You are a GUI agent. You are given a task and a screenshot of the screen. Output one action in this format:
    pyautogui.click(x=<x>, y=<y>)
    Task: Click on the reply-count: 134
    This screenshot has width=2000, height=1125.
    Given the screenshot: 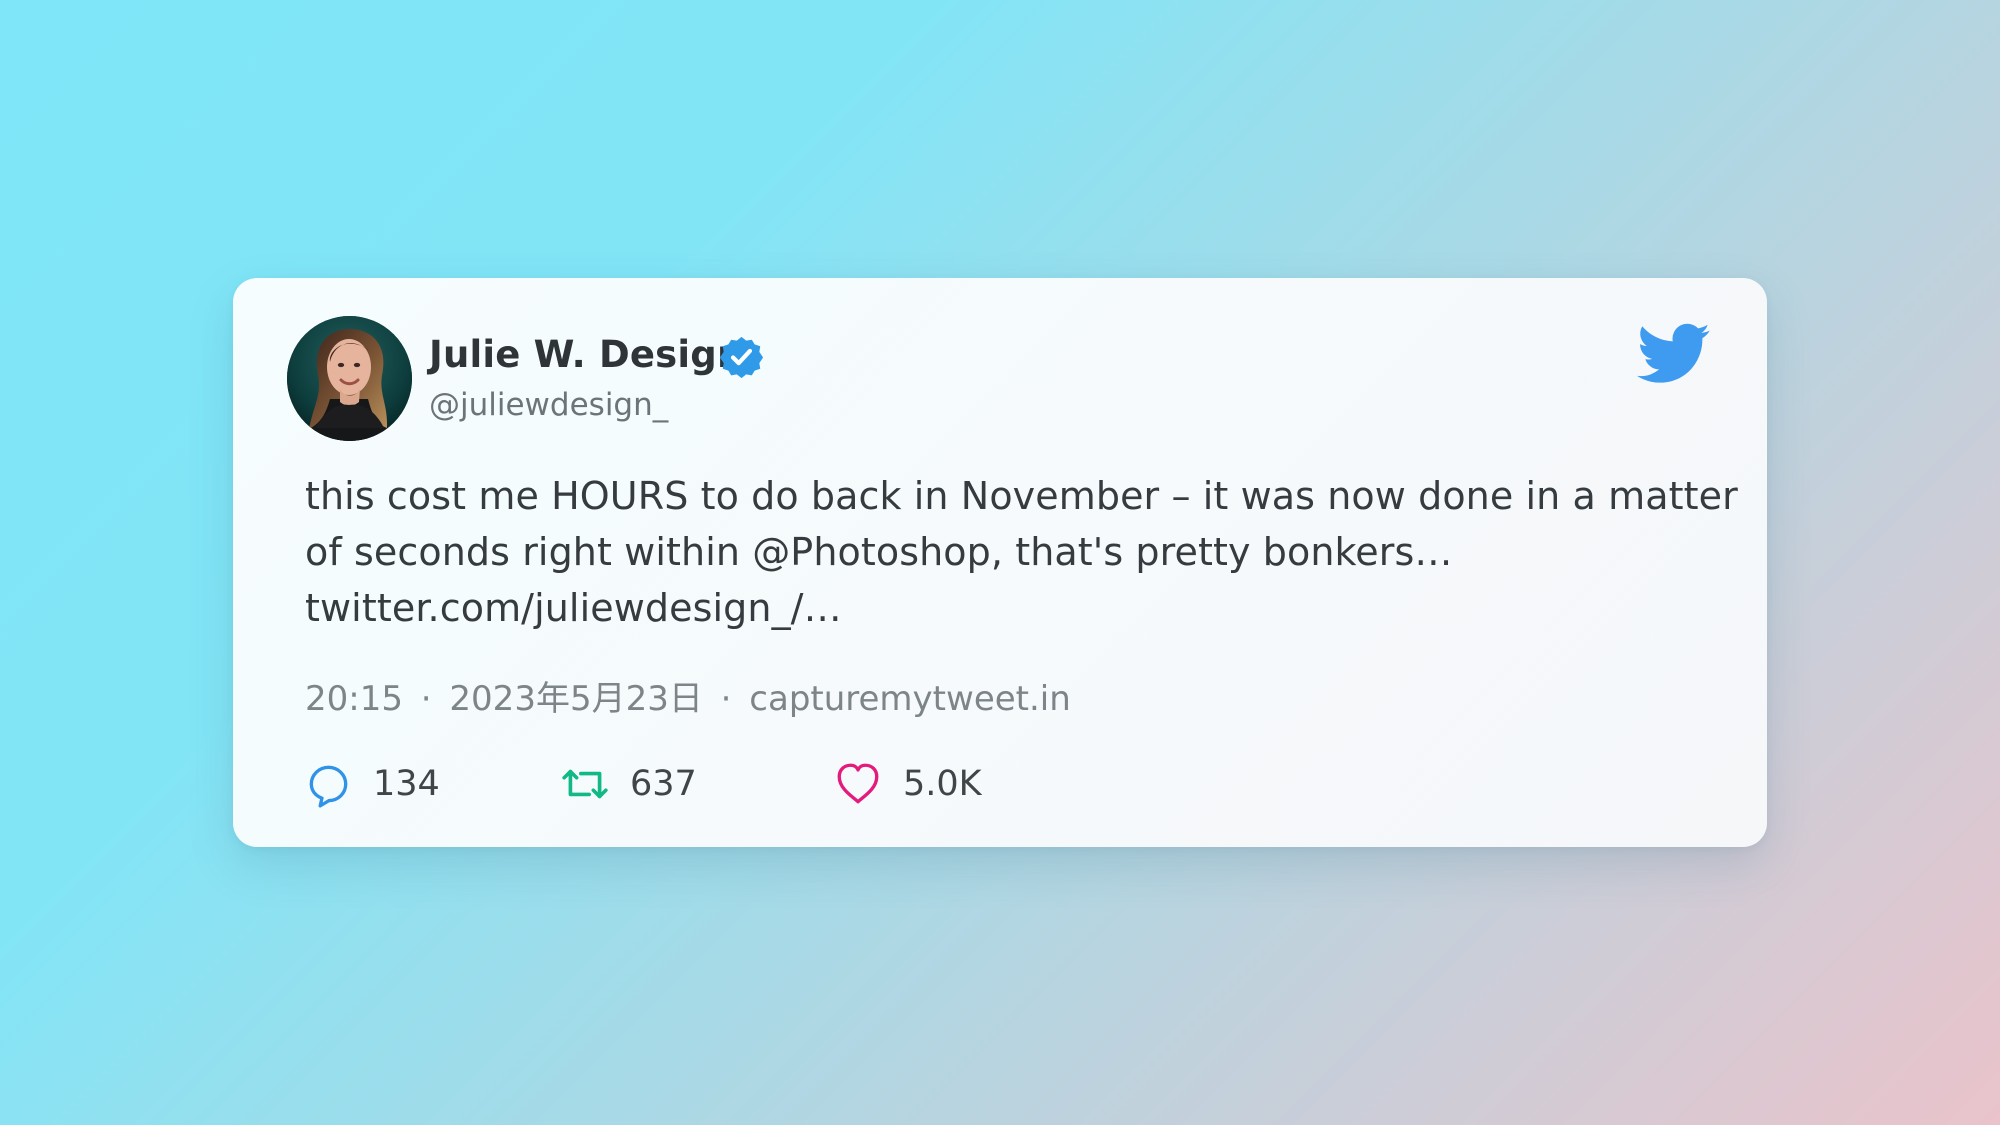 What is the action you would take?
    pyautogui.click(x=406, y=784)
    